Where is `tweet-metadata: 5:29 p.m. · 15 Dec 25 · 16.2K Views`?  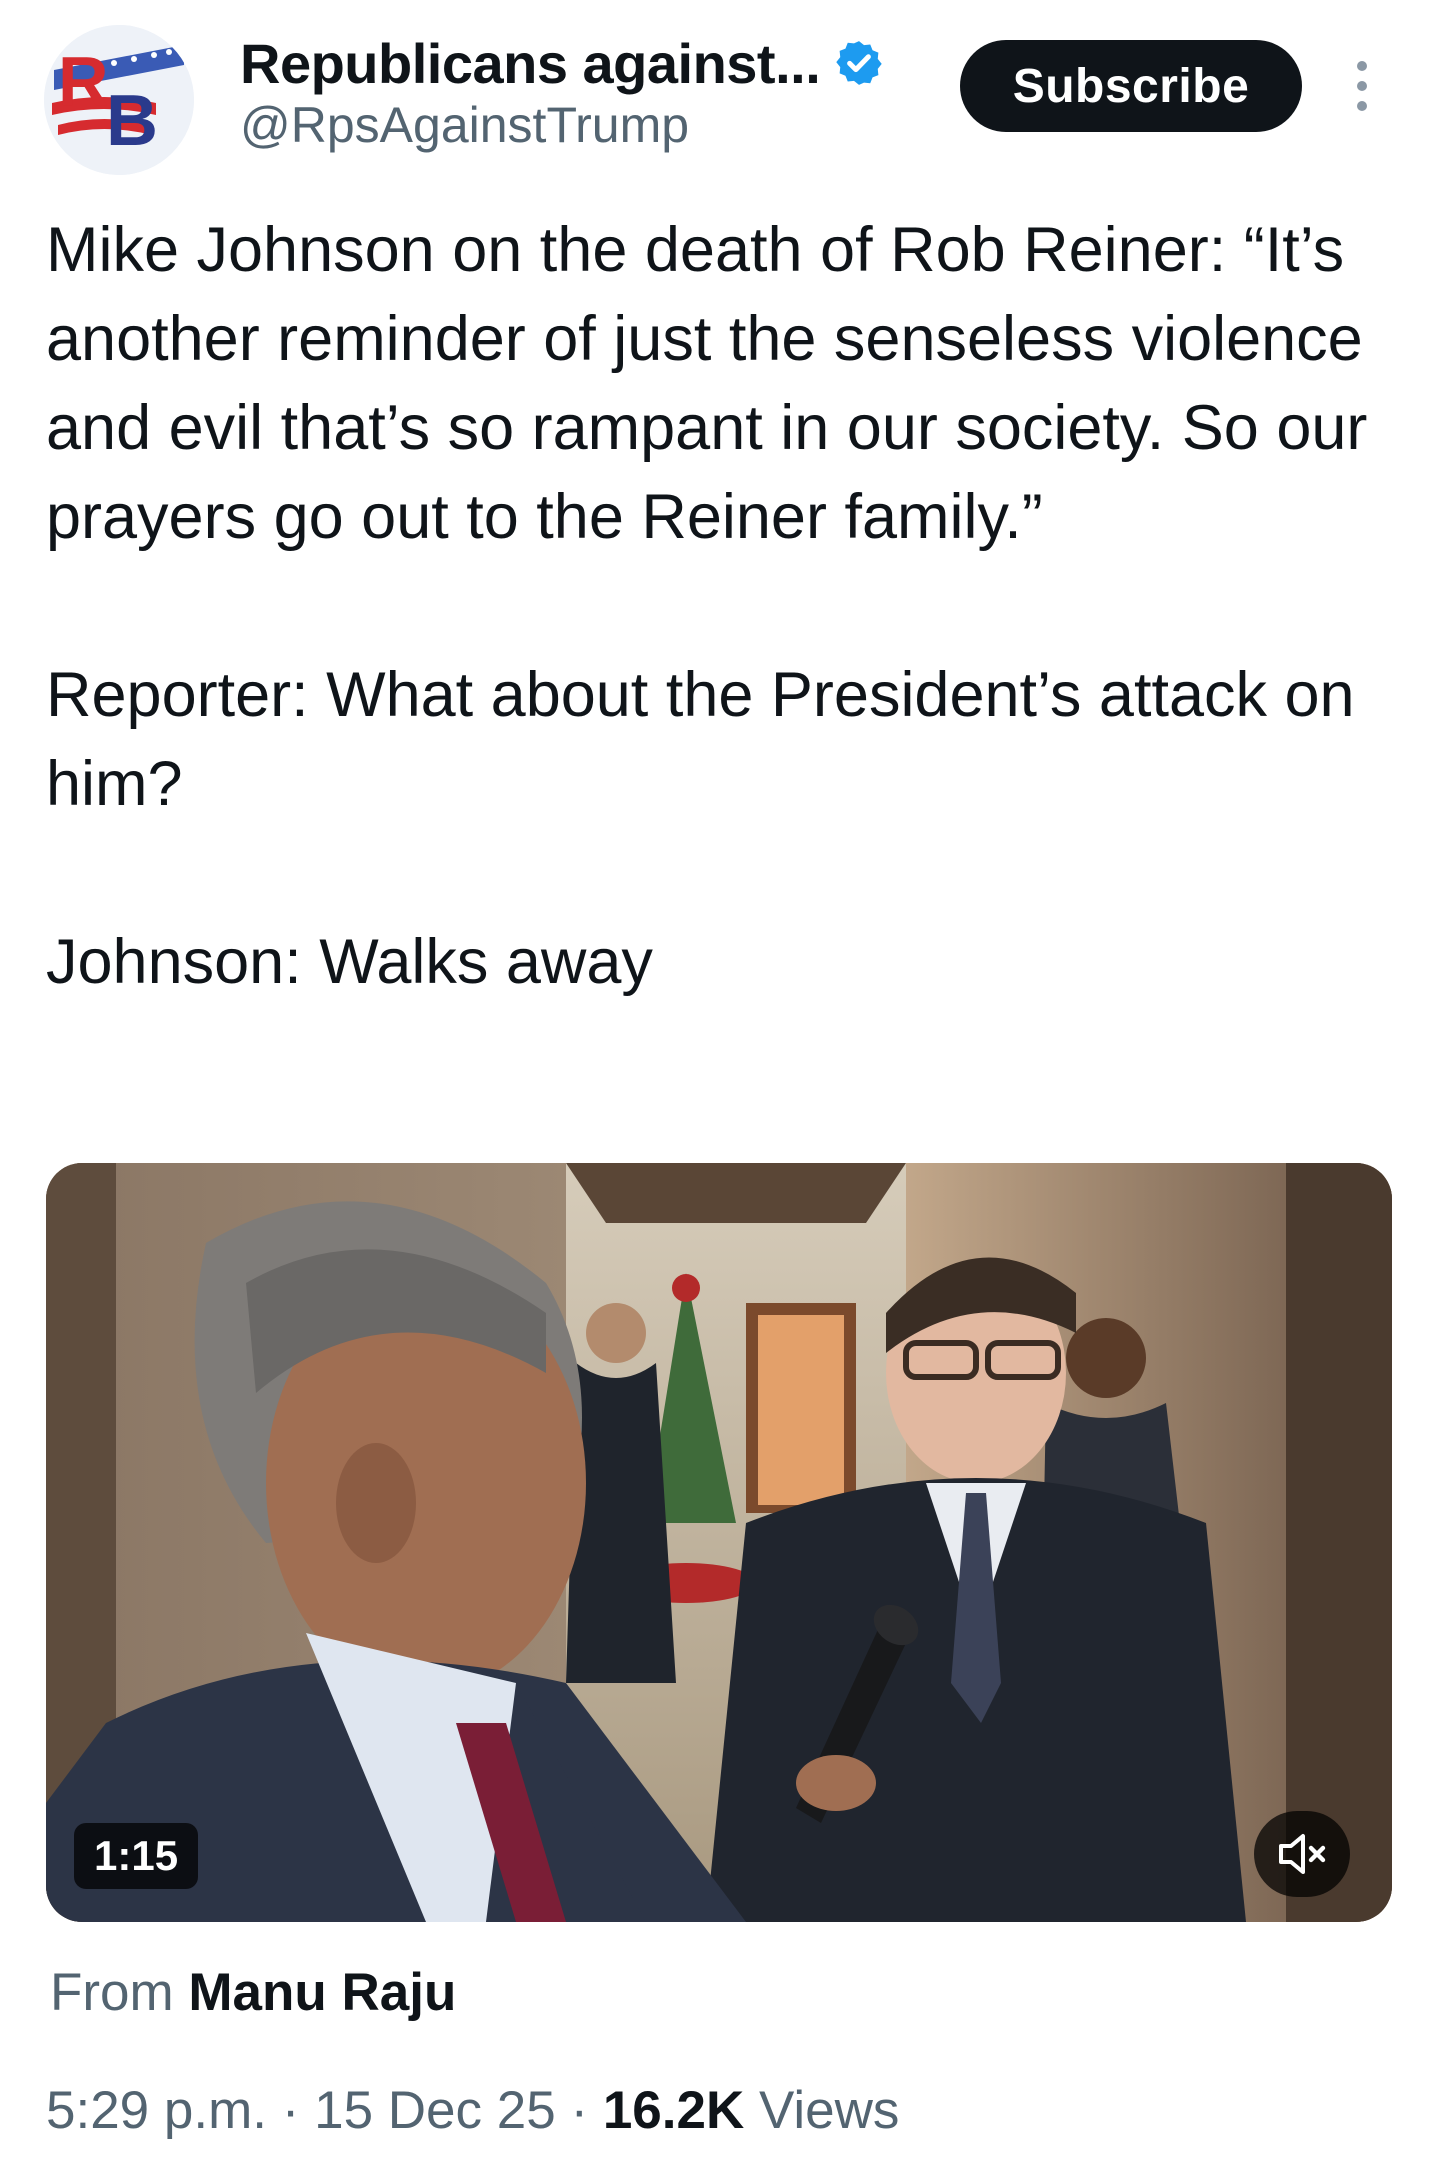
tweet-metadata: 5:29 p.m. · 15 Dec 25 · 16.2K Views is located at coordinates (472, 2110).